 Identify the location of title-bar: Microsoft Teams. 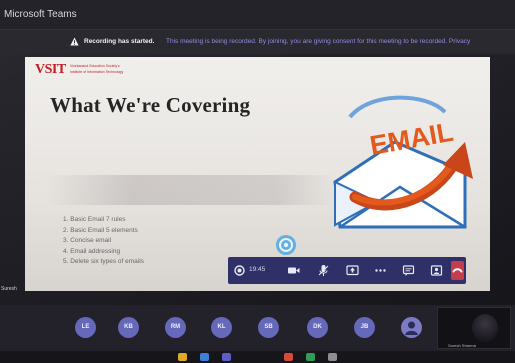
(257, 15).